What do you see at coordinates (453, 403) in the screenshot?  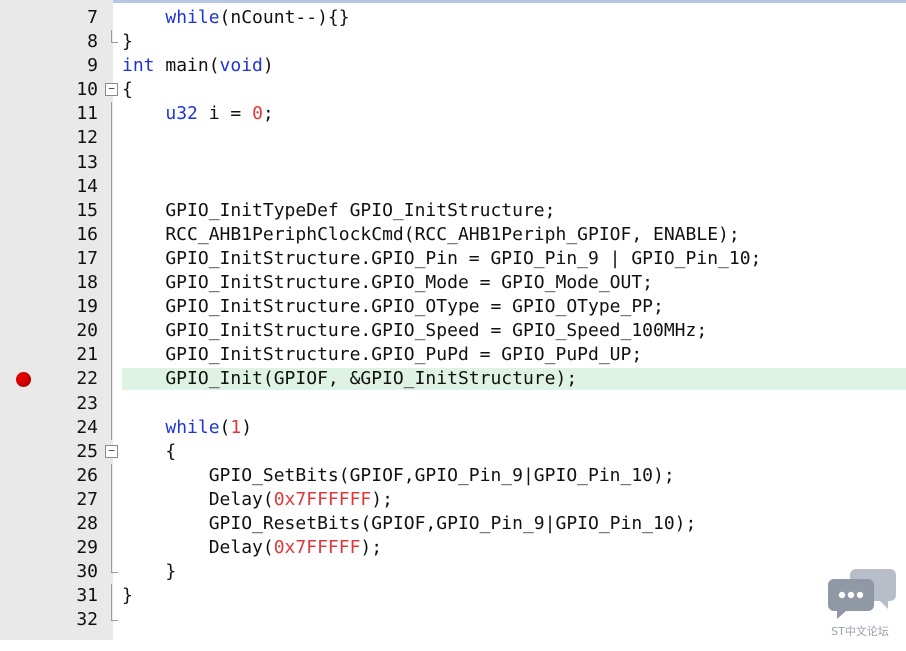 I see `code-line: 23` at bounding box center [453, 403].